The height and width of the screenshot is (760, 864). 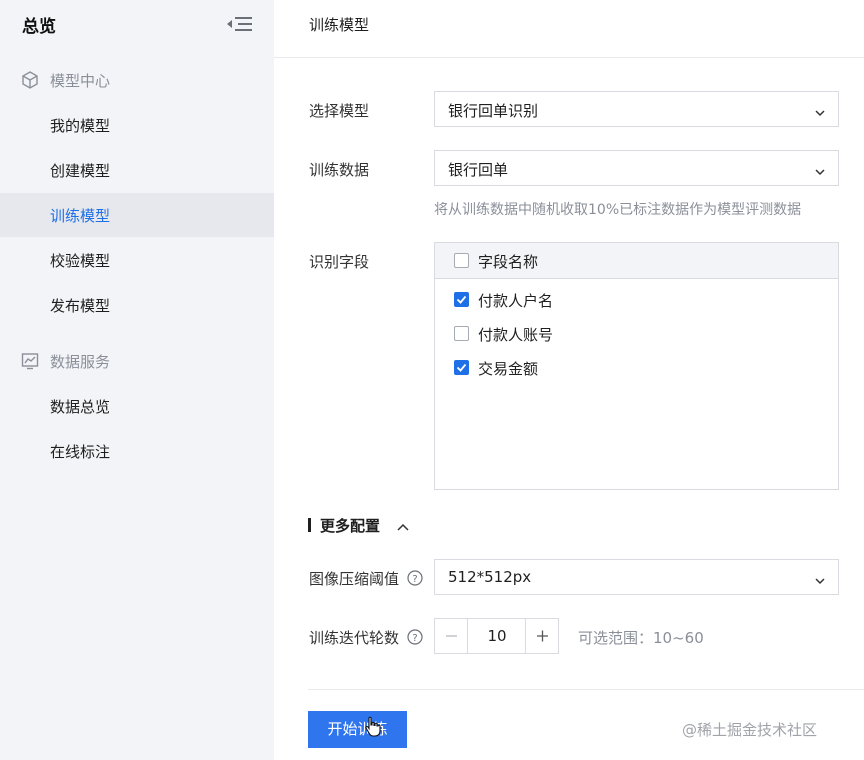 I want to click on compression-value: 512*512px, so click(x=490, y=577).